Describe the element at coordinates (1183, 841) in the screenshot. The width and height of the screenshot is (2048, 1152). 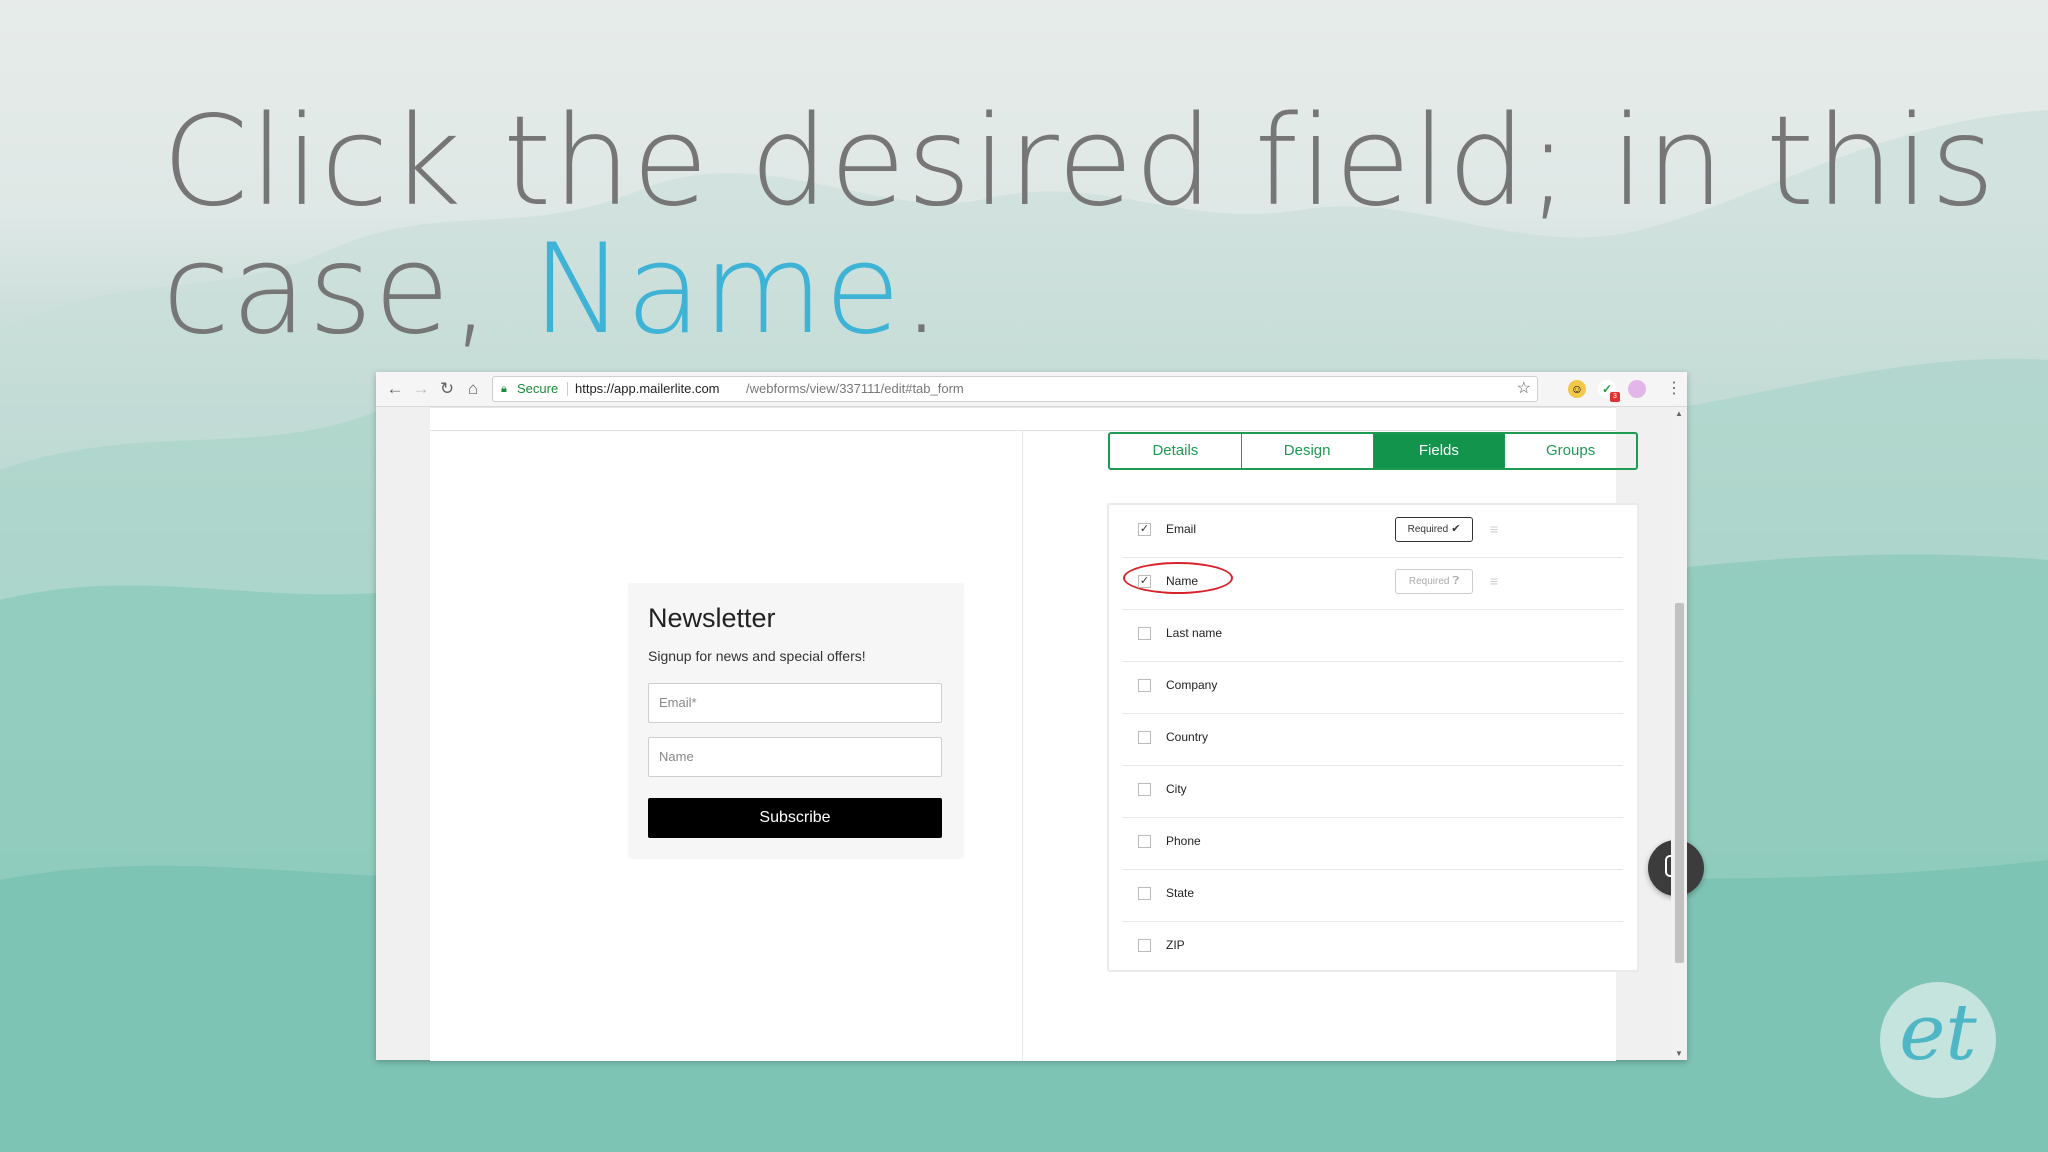
I see `field-label: Phone` at that location.